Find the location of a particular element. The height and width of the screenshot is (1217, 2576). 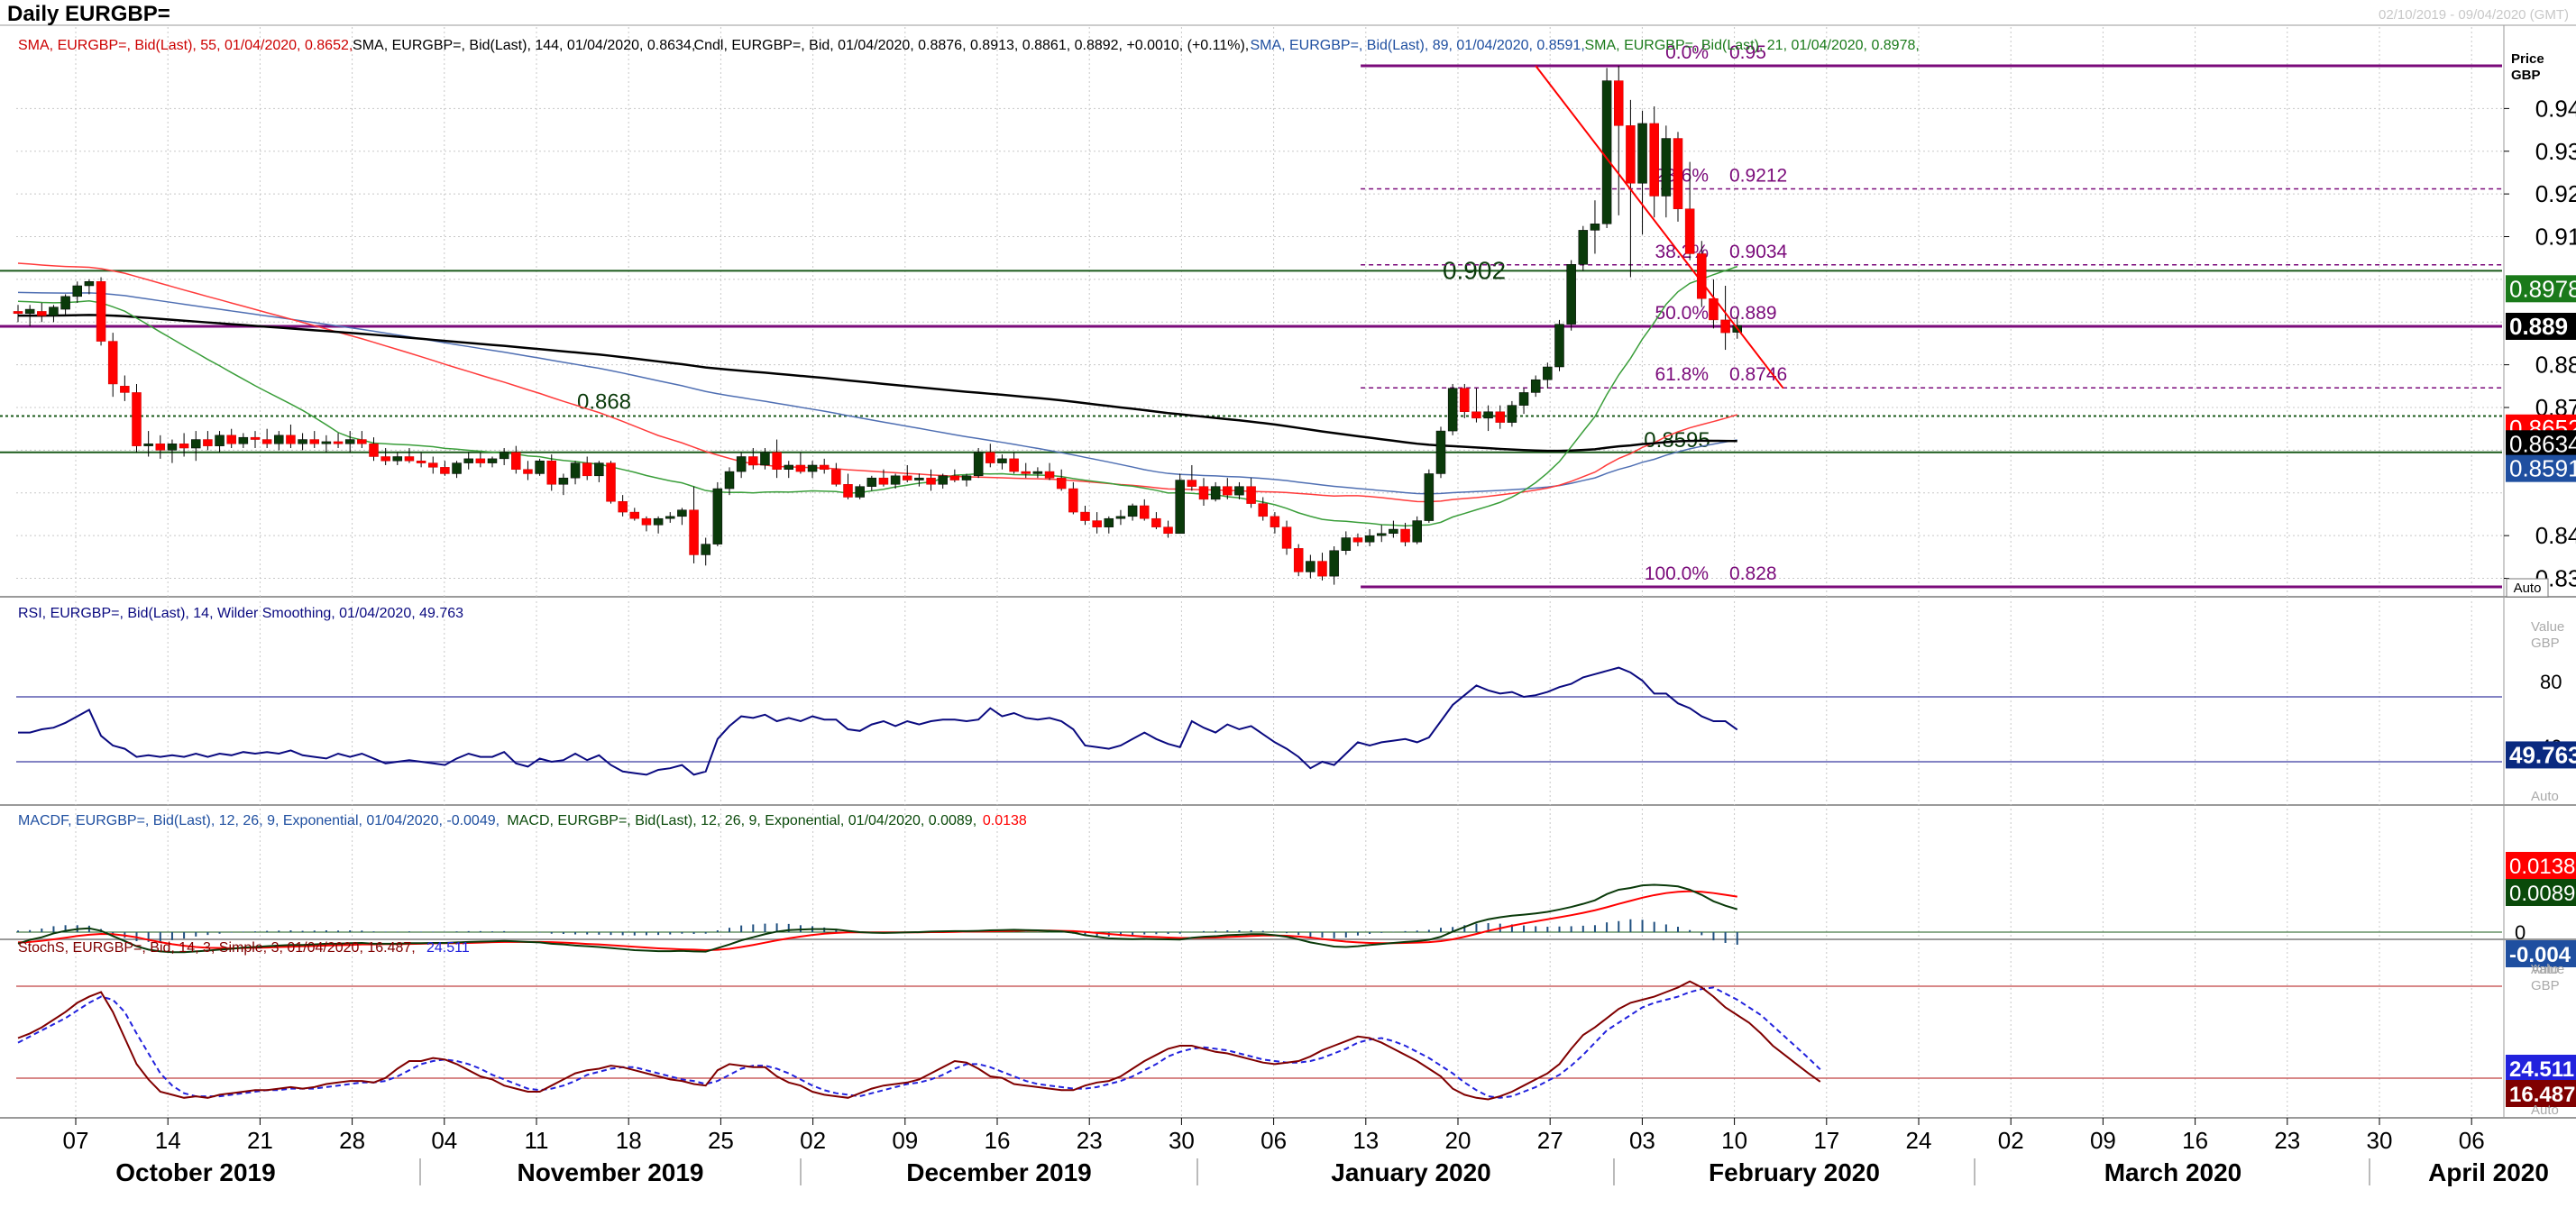

x-tick-label: 02 is located at coordinates (2011, 1140).